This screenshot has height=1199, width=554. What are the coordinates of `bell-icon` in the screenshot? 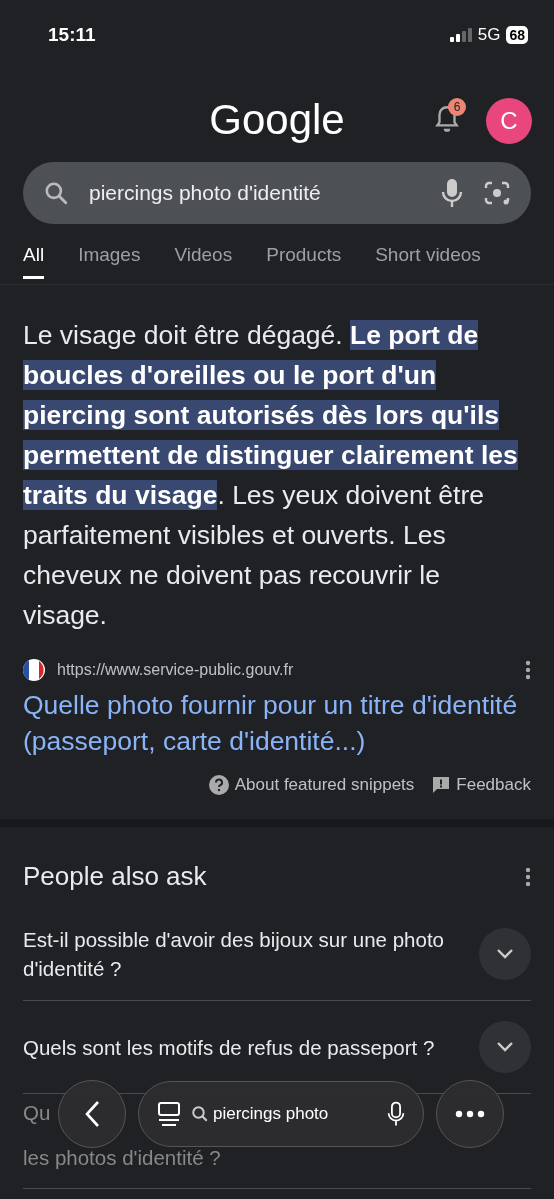 It's located at (447, 119).